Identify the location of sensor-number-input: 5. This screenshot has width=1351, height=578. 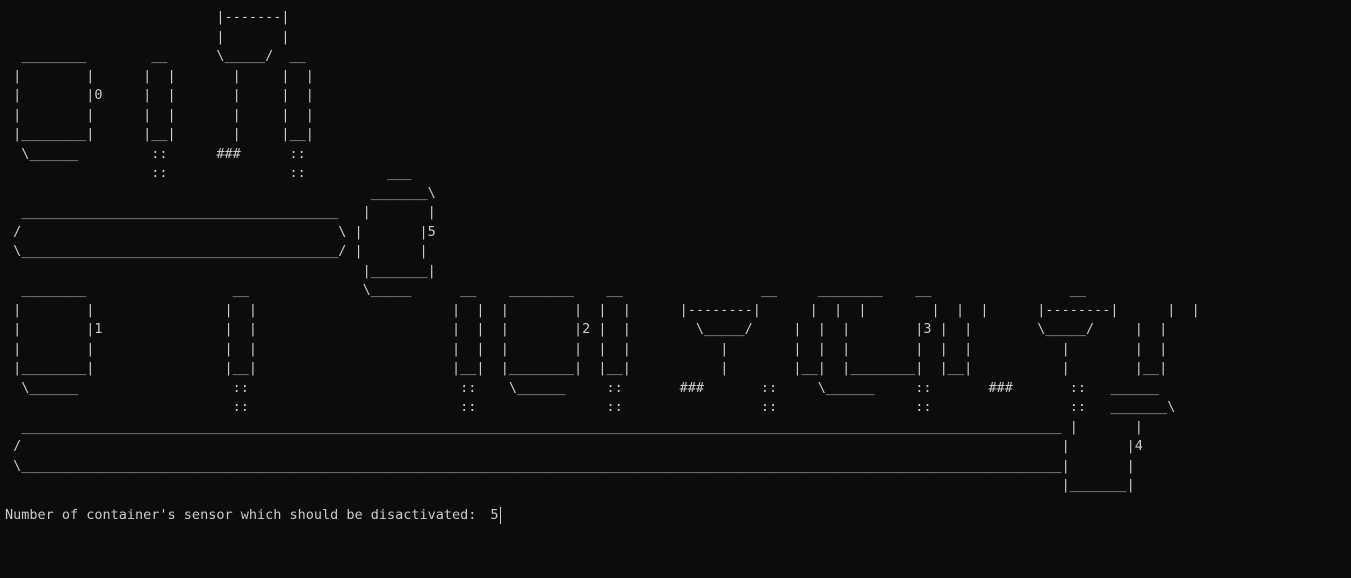
(494, 515).